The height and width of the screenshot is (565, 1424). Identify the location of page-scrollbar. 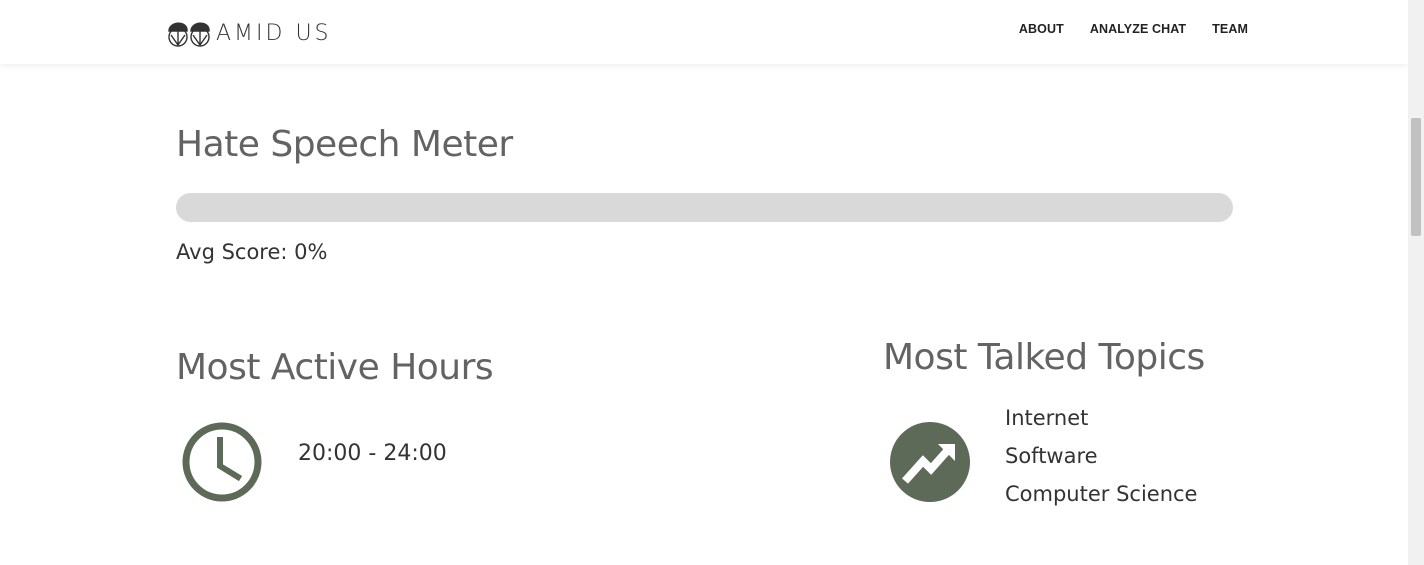
(1416, 282).